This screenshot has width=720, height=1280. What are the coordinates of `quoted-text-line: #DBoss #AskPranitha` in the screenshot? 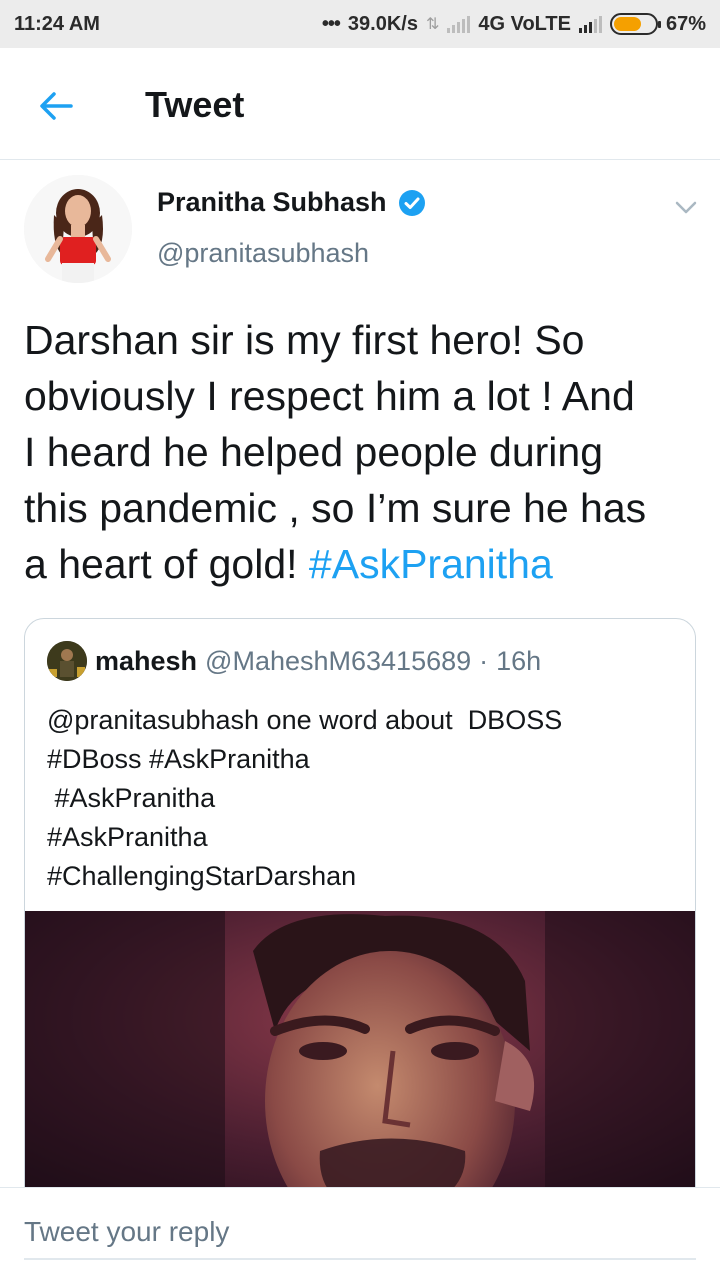 It's located at (178, 759).